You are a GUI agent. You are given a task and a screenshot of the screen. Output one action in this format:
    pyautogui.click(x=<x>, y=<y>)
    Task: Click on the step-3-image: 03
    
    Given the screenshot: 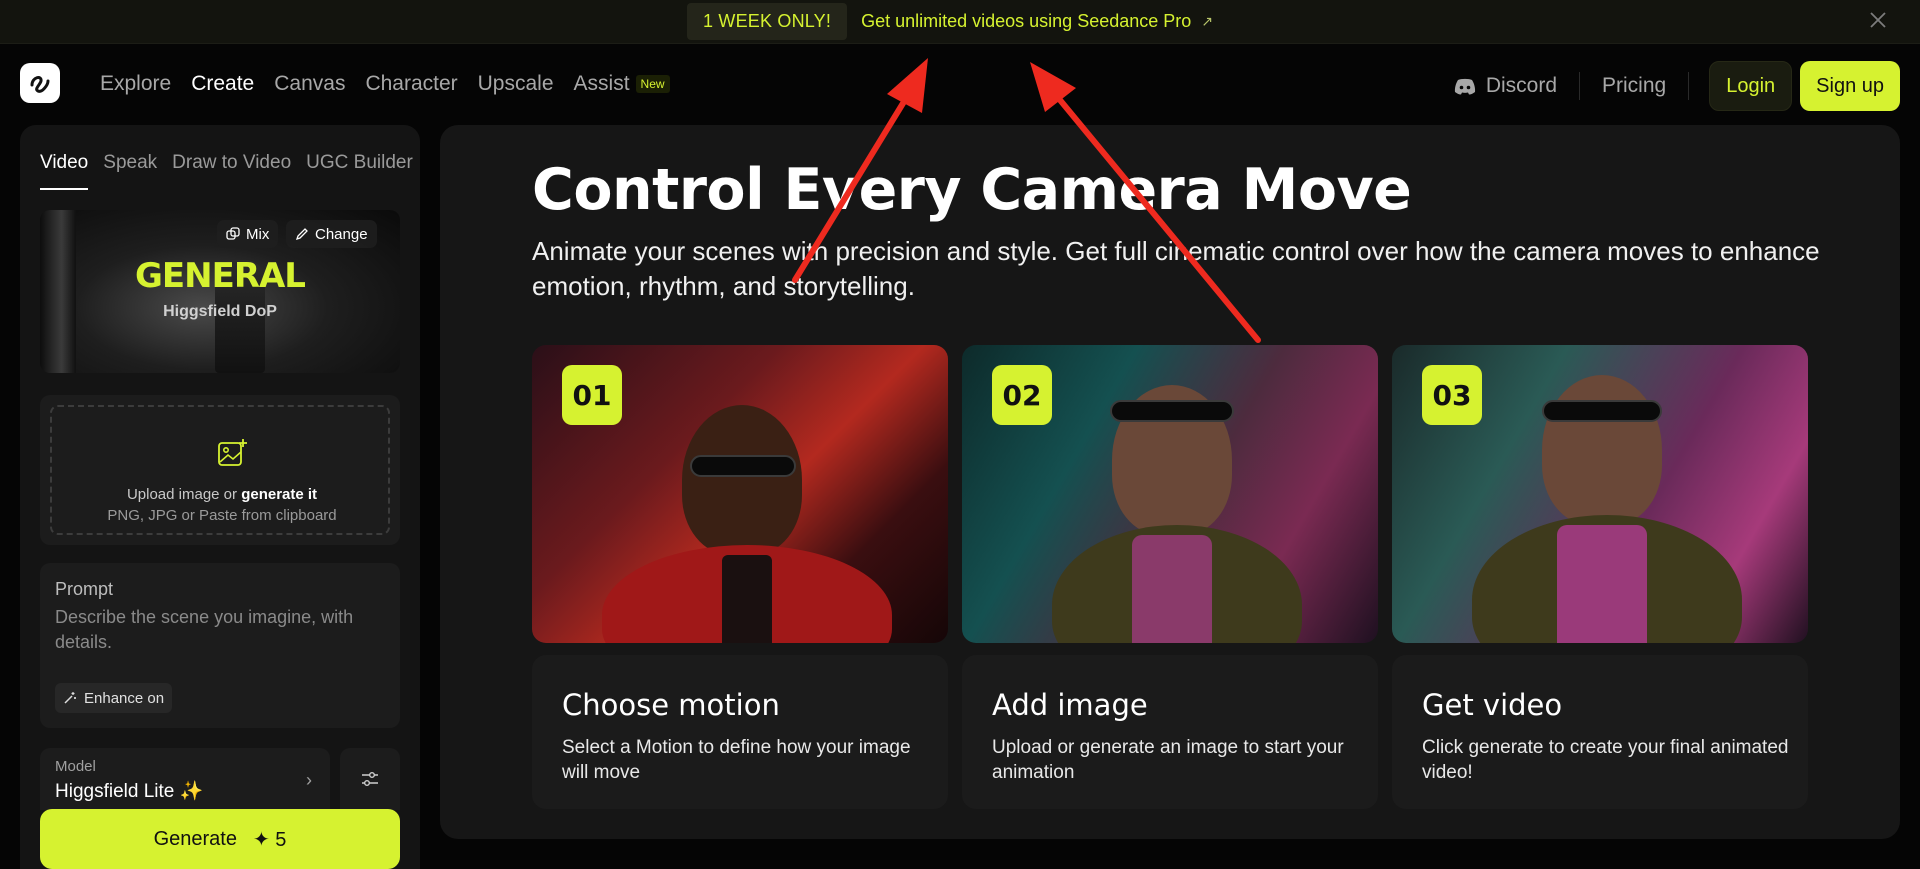 What is the action you would take?
    pyautogui.click(x=1600, y=494)
    